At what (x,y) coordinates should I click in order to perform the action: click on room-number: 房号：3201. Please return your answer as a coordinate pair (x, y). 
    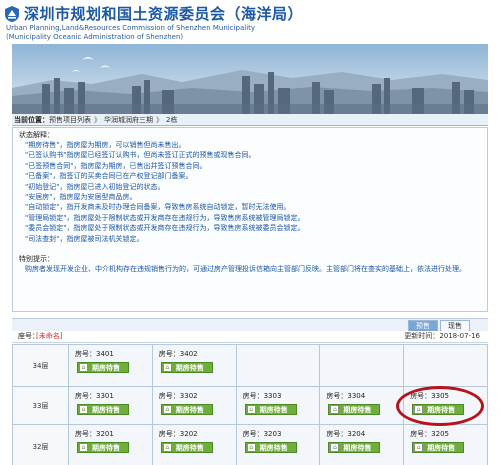
    Looking at the image, I should click on (94, 434).